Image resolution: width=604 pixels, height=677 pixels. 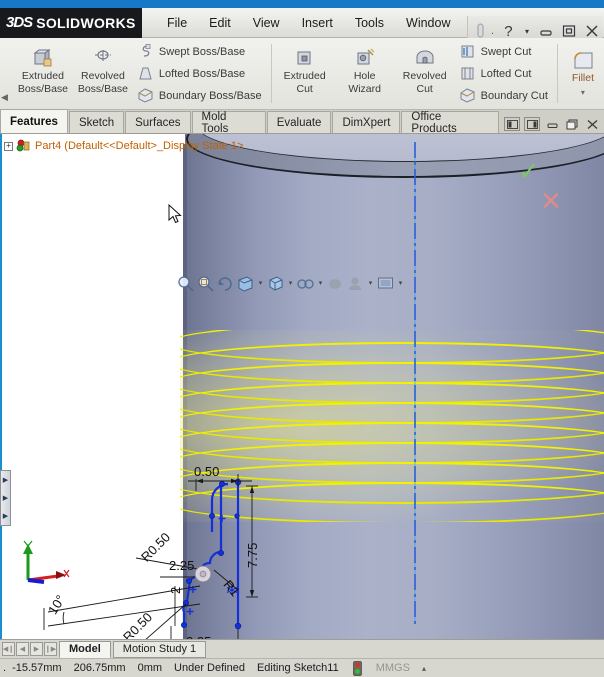 I want to click on view-orientation-caret: ▾, so click(x=290, y=283).